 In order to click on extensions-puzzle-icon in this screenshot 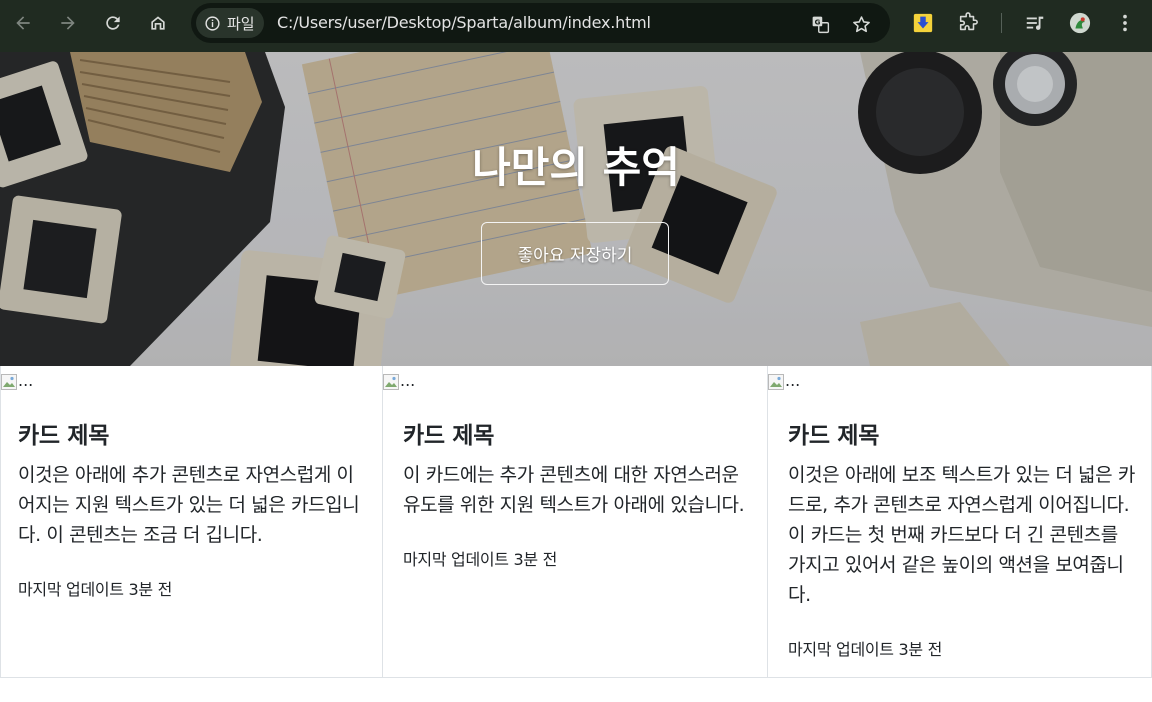, I will do `click(968, 21)`.